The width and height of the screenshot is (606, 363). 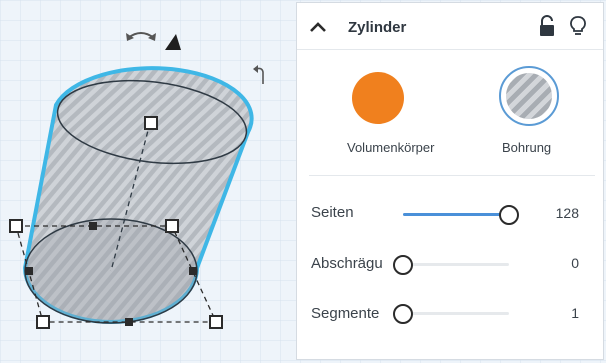 What do you see at coordinates (578, 26) in the screenshot?
I see `lightbulb-icon` at bounding box center [578, 26].